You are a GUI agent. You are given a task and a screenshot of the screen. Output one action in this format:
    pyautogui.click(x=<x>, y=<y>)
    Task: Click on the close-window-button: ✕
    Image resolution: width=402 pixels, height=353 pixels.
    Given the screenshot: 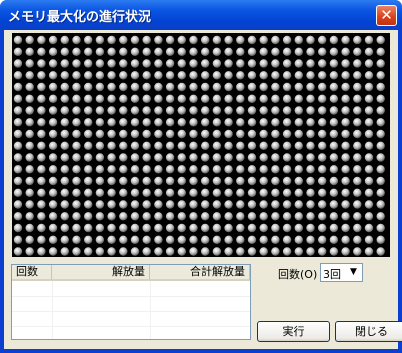 What is the action you would take?
    pyautogui.click(x=386, y=15)
    